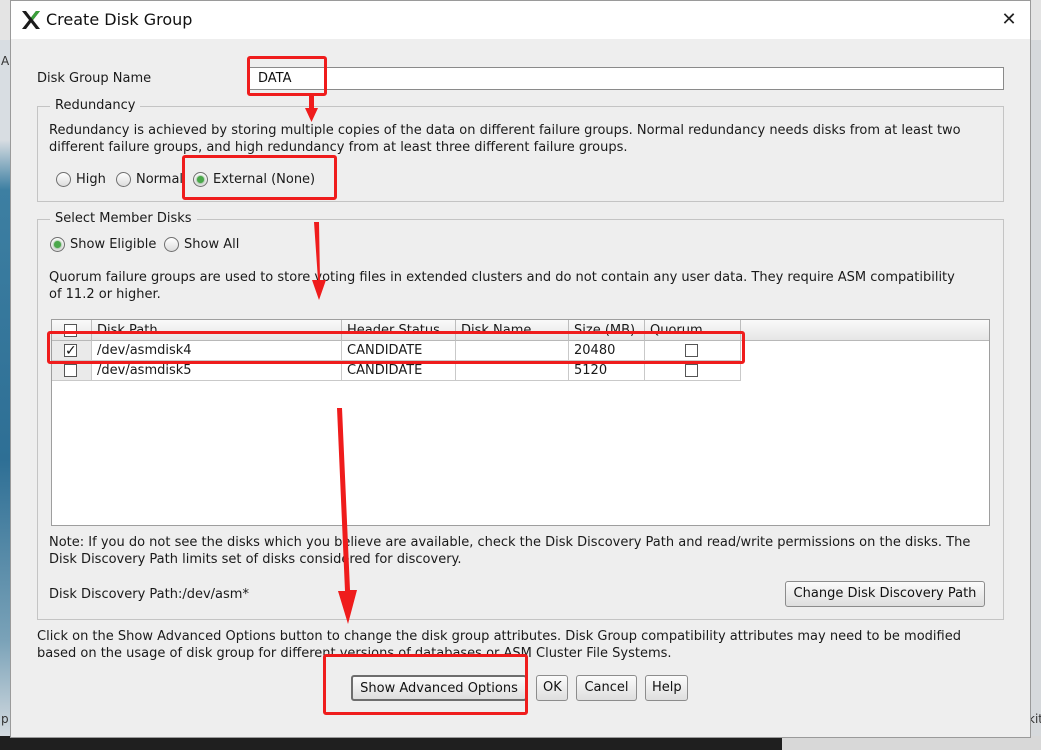 Image resolution: width=1041 pixels, height=750 pixels. I want to click on change-discovery-path-button: Change Disk Discovery Path, so click(885, 594).